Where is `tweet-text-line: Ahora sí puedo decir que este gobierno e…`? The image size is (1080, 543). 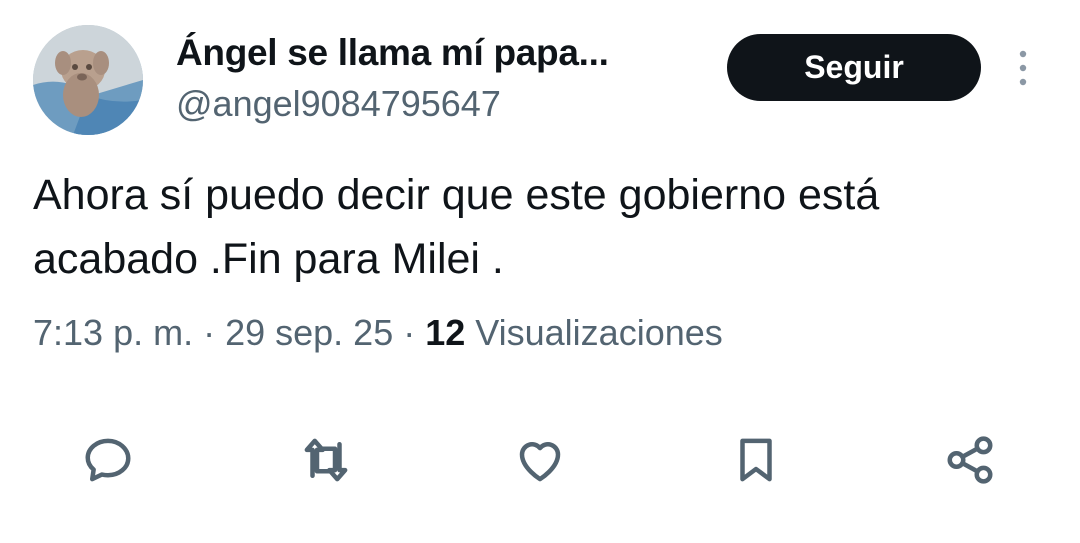
tweet-text-line: Ahora sí puedo decir que este gobierno e… is located at coordinates (456, 195).